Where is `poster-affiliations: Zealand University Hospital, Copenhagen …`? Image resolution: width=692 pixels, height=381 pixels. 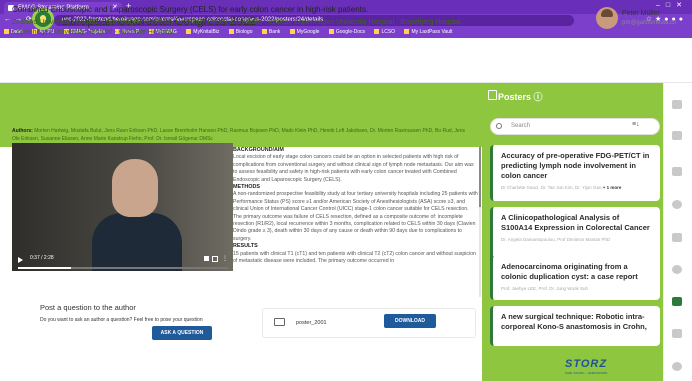 poster-affiliations: Zealand University Hospital, Copenhagen … is located at coordinates (237, 27).